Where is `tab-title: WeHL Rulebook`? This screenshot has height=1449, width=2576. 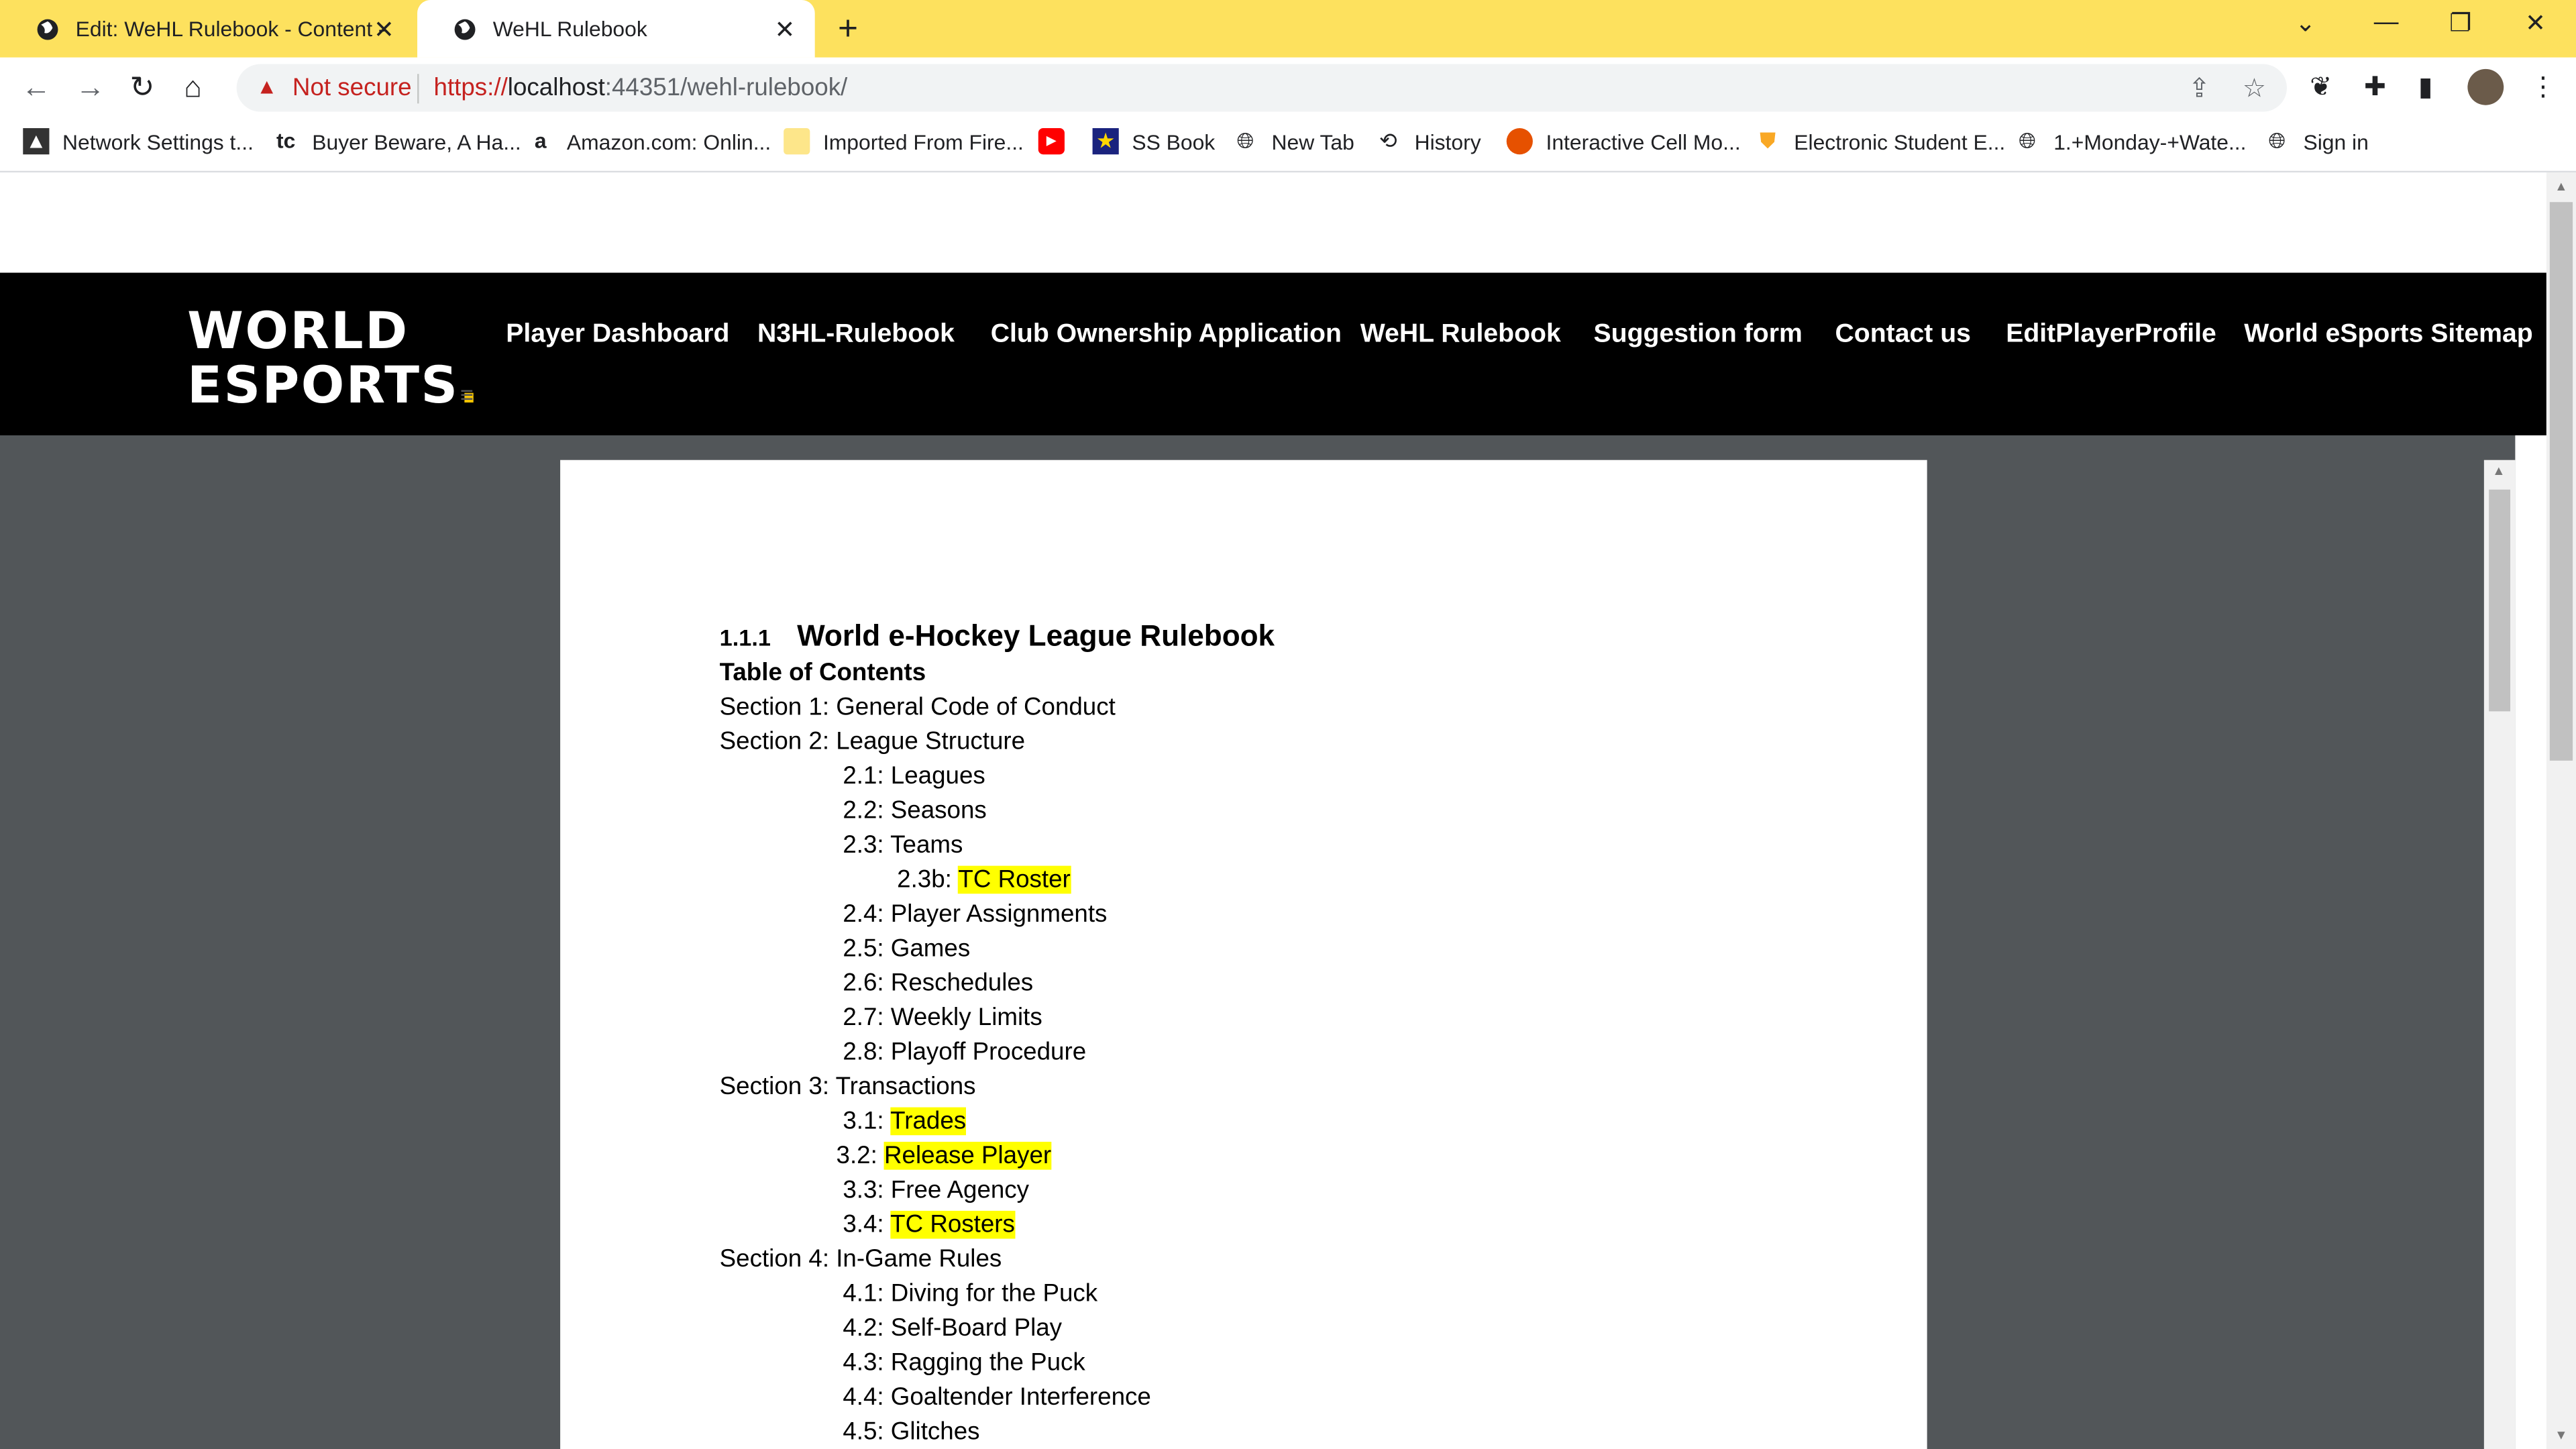
tab-title: WeHL Rulebook is located at coordinates (569, 29).